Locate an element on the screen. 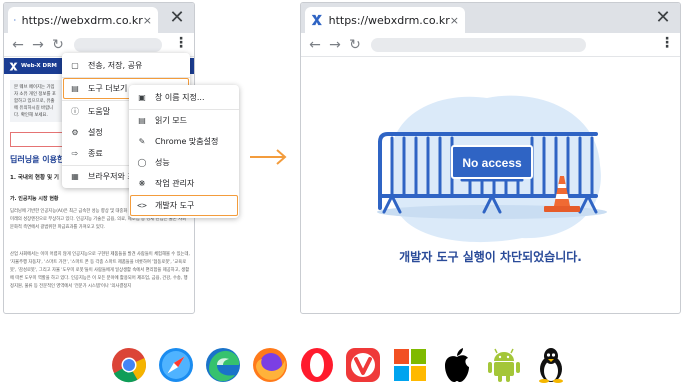  managed-icon: ▦ is located at coordinates (75, 176).